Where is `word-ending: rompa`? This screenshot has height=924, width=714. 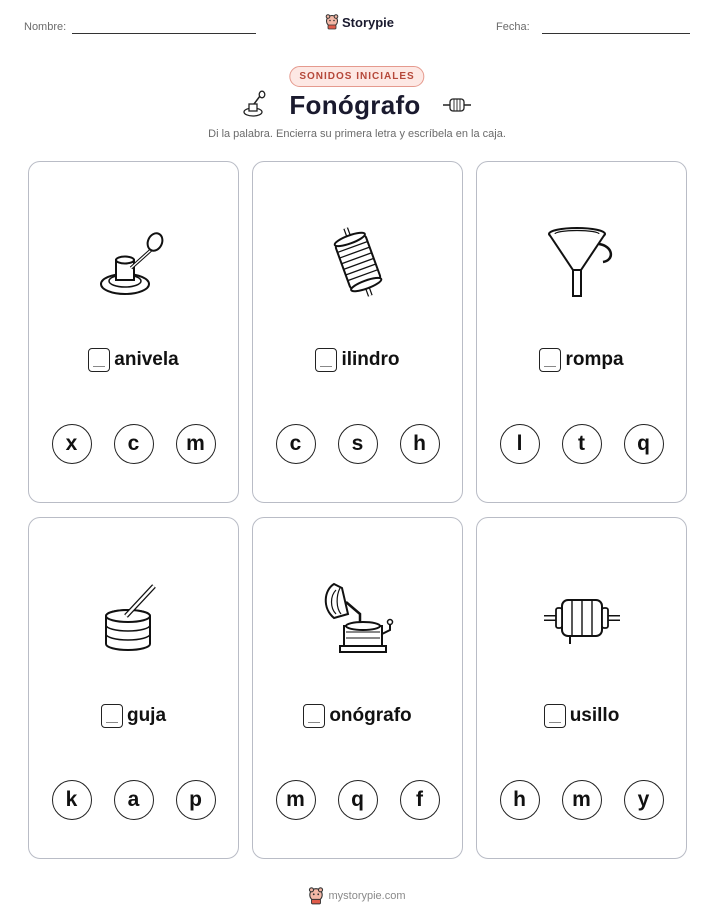 word-ending: rompa is located at coordinates (594, 359).